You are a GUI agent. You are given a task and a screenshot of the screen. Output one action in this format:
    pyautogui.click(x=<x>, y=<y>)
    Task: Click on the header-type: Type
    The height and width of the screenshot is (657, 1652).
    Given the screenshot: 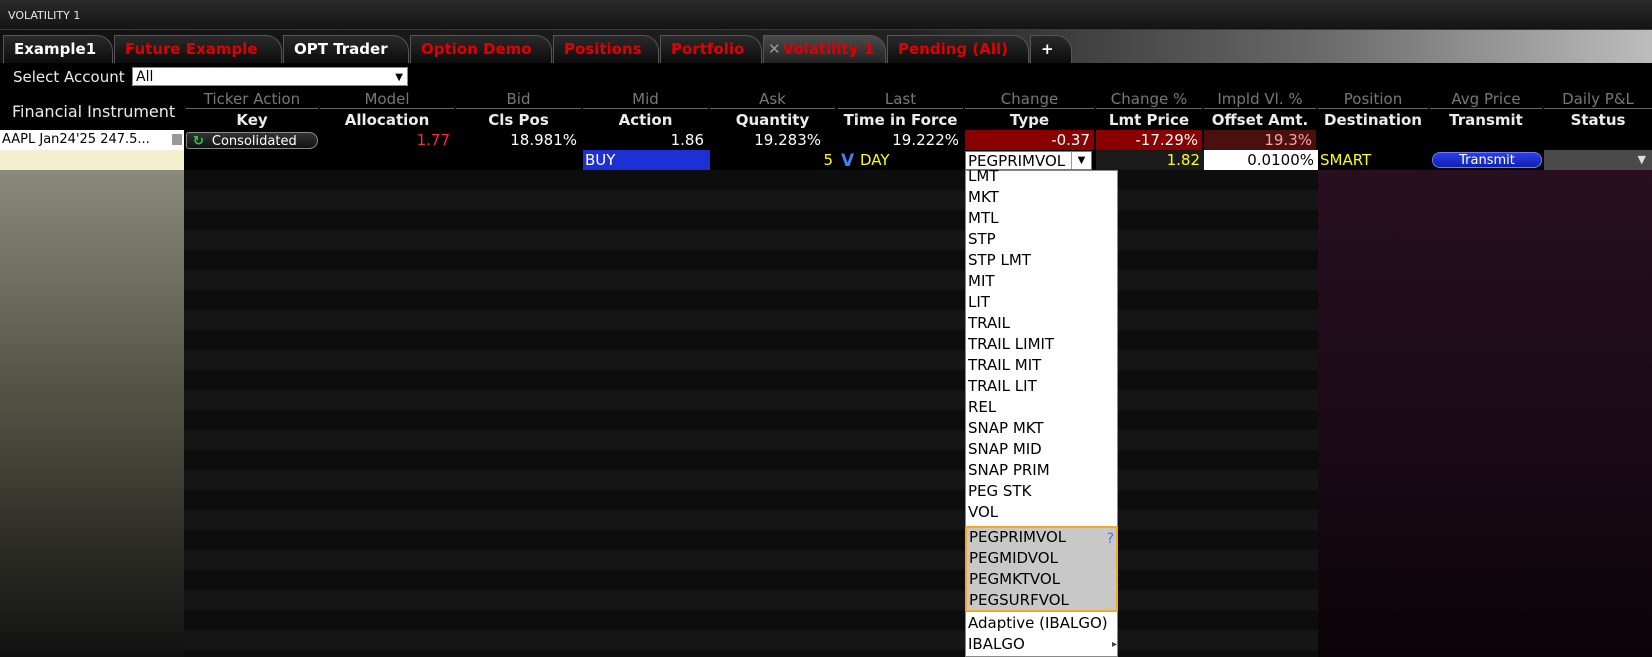 What is the action you would take?
    pyautogui.click(x=1029, y=120)
    